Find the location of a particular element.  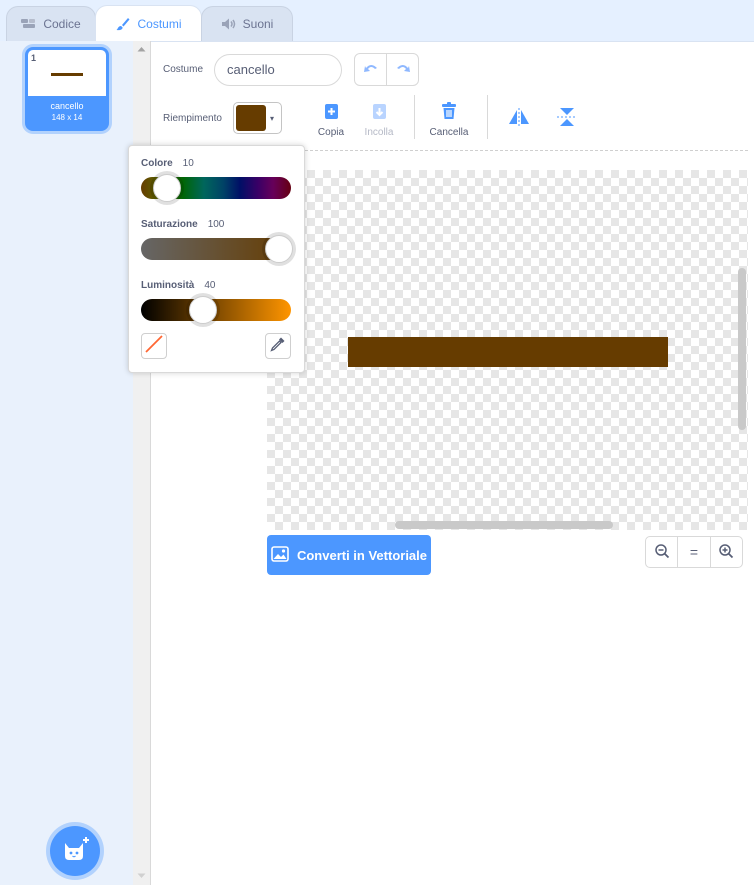

scroll-up-arrow-icon is located at coordinates (141, 49).